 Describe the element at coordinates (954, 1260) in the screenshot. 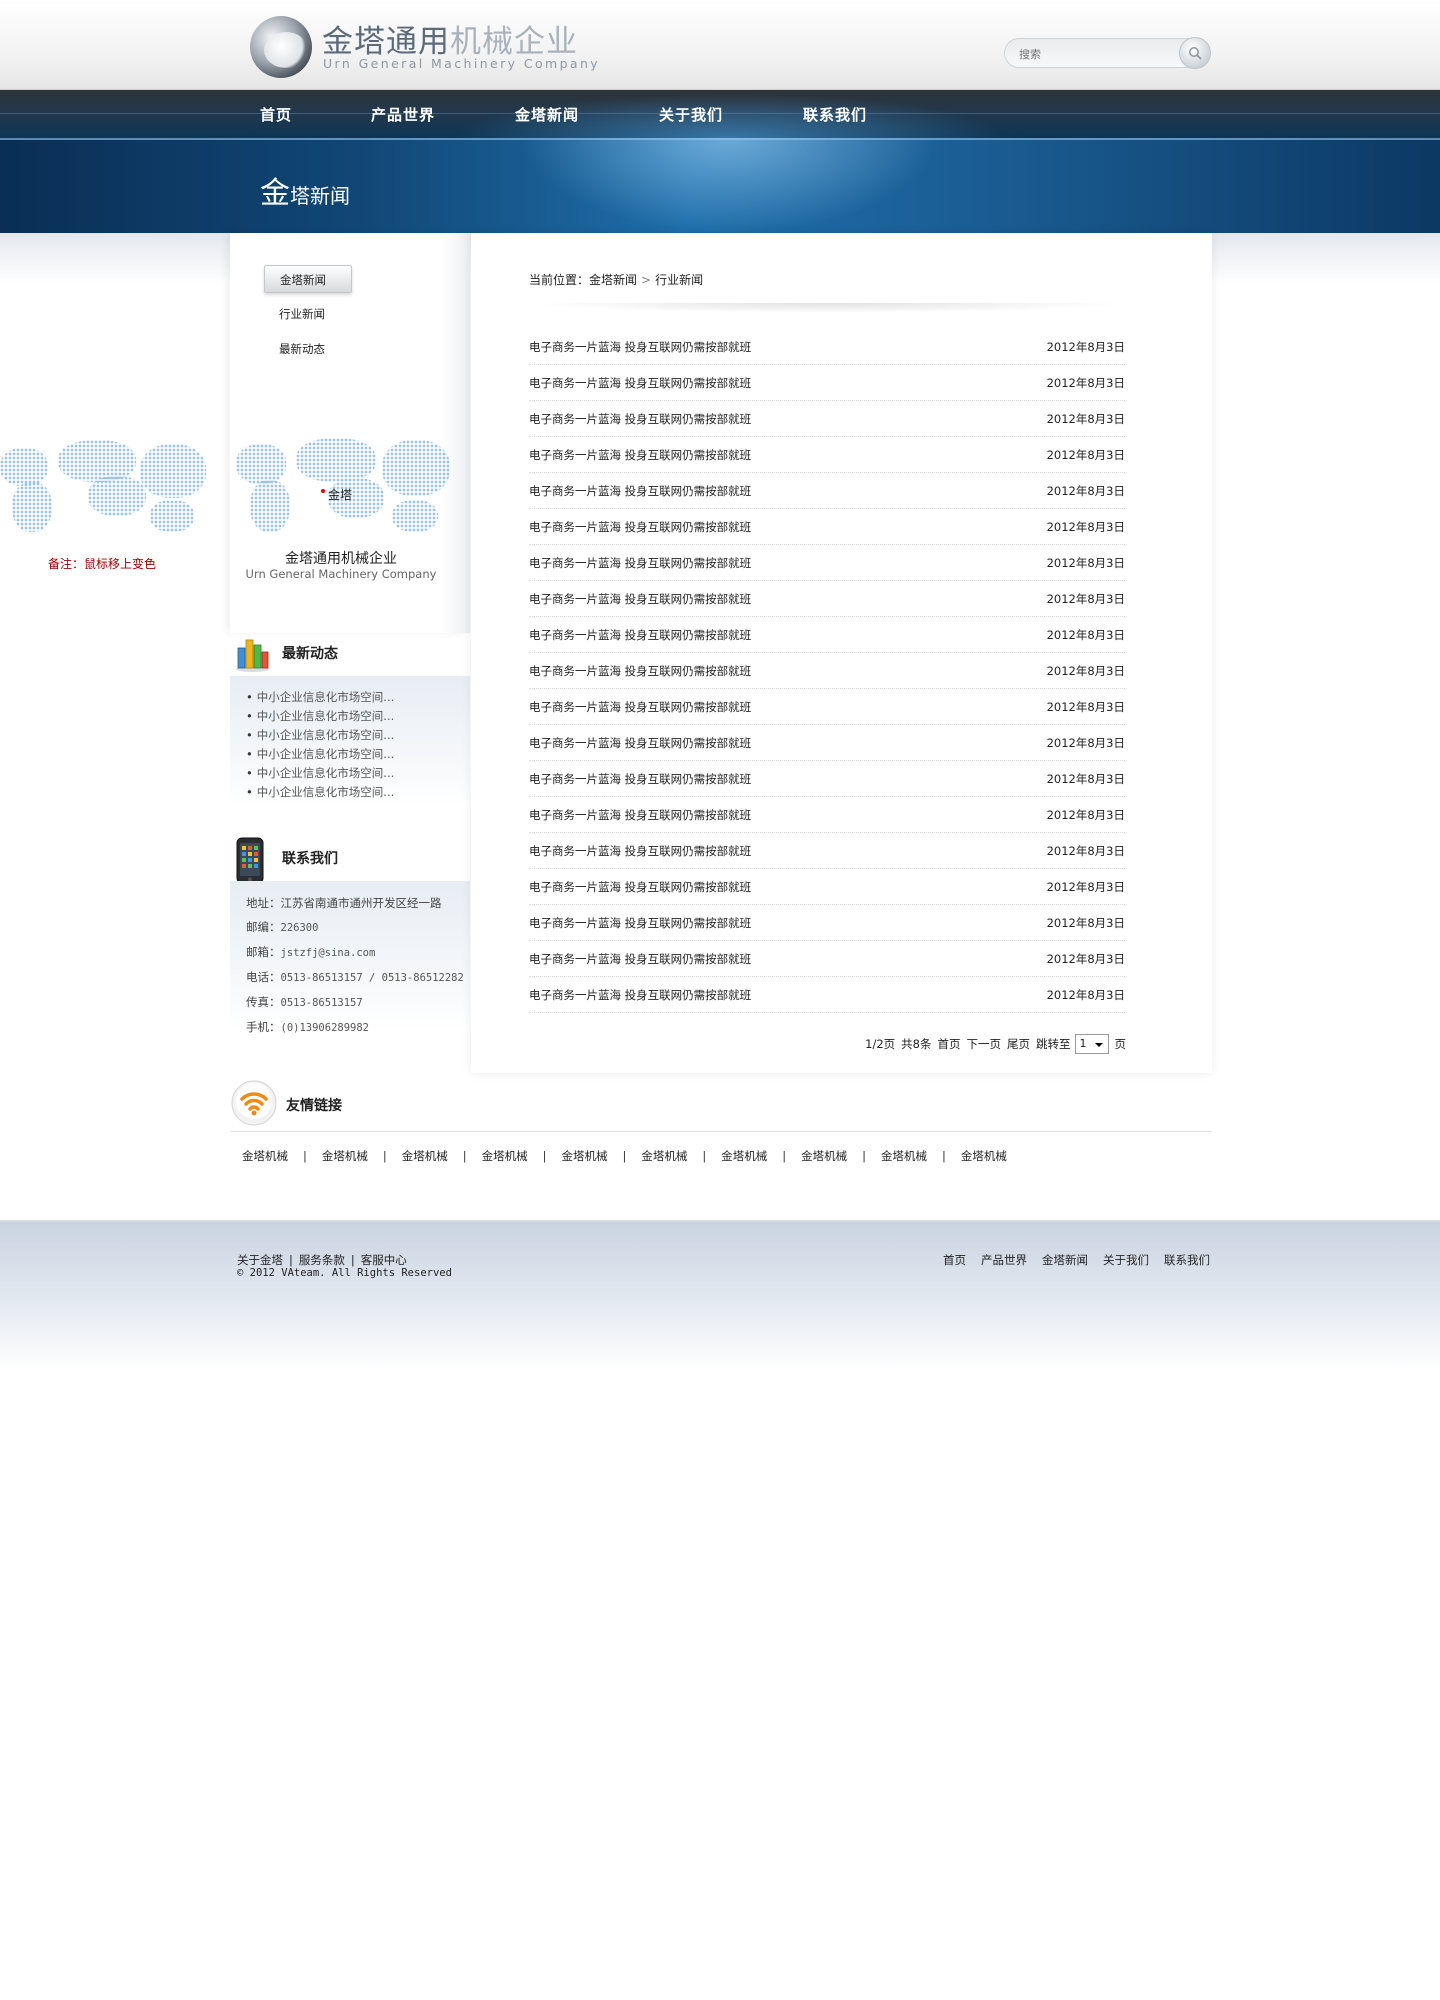

I see `footer-nav-home: 首页` at that location.